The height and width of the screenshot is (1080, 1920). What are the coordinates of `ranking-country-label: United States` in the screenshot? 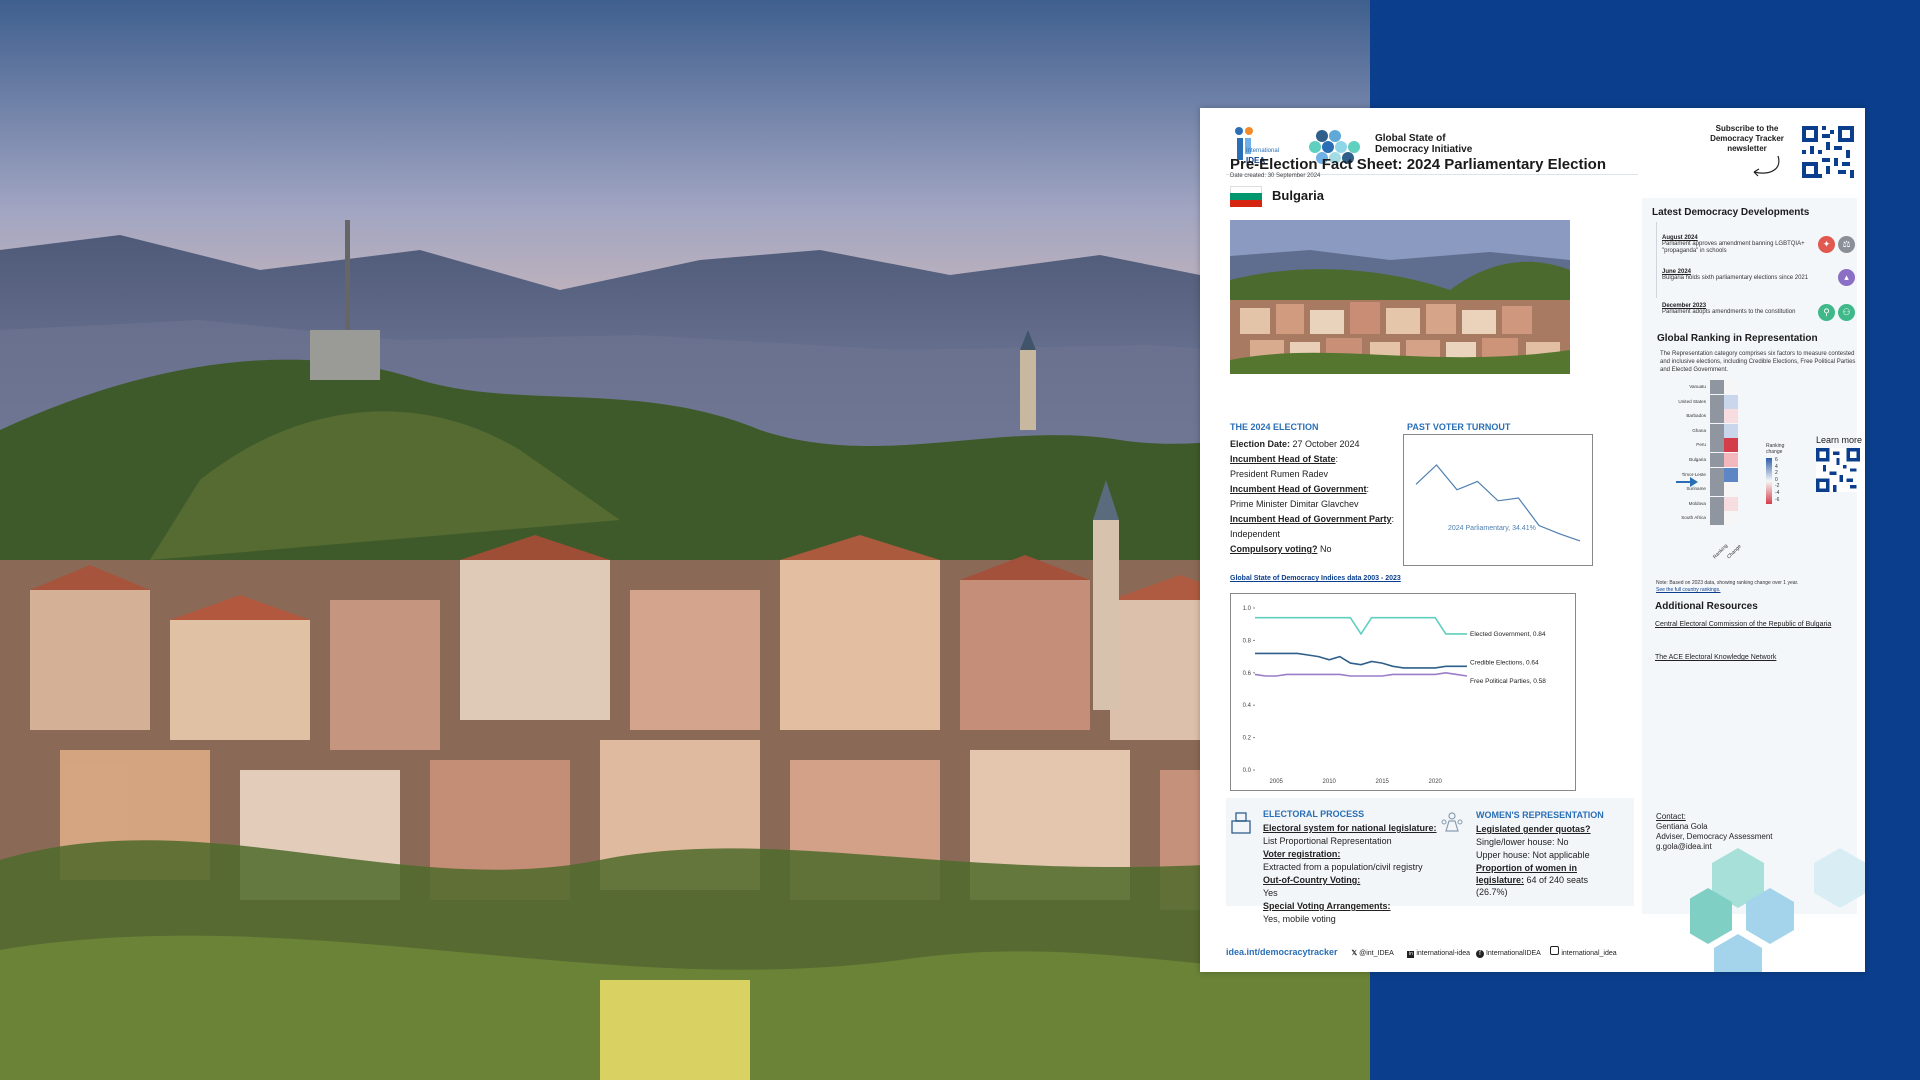 It's located at (1692, 401).